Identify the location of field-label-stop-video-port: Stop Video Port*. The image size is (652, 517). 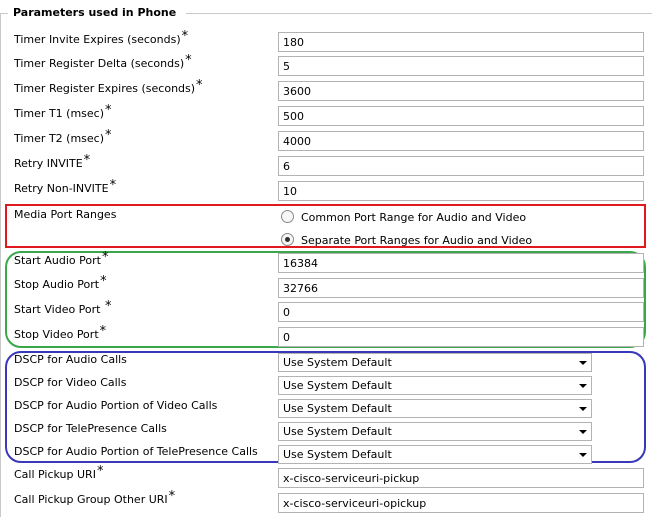
(60, 332).